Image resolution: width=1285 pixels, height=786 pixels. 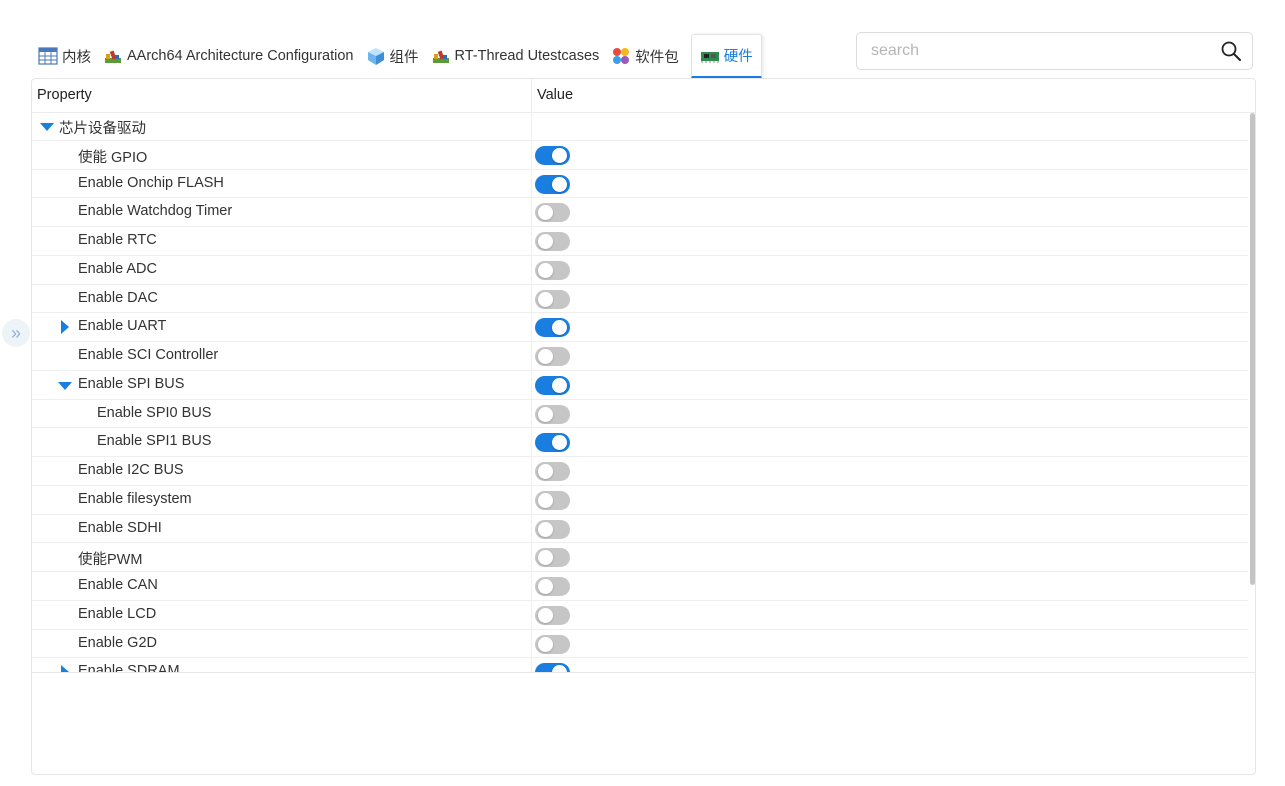 I want to click on property-label: Enable SPI0 BUS, so click(x=154, y=412).